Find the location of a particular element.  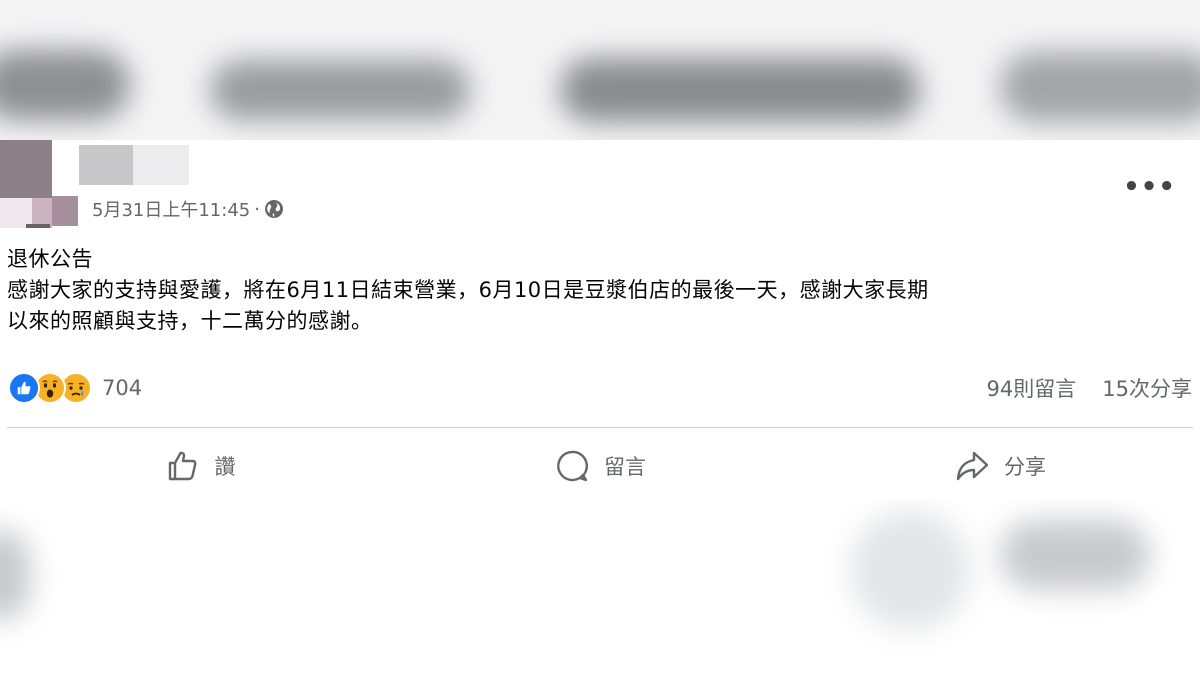

engagement-stats: 94則留言 15次分享 is located at coordinates (1089, 388).